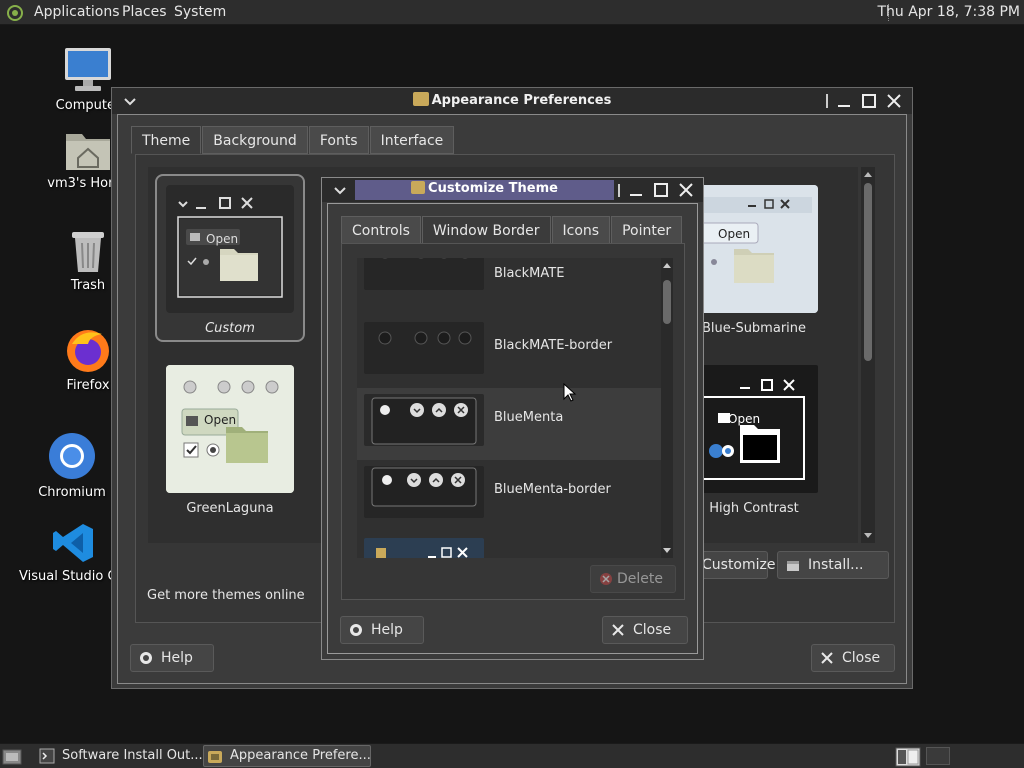 Image resolution: width=1024 pixels, height=768 pixels. What do you see at coordinates (552, 489) in the screenshot?
I see `border-theme-name: BlueMenta-border` at bounding box center [552, 489].